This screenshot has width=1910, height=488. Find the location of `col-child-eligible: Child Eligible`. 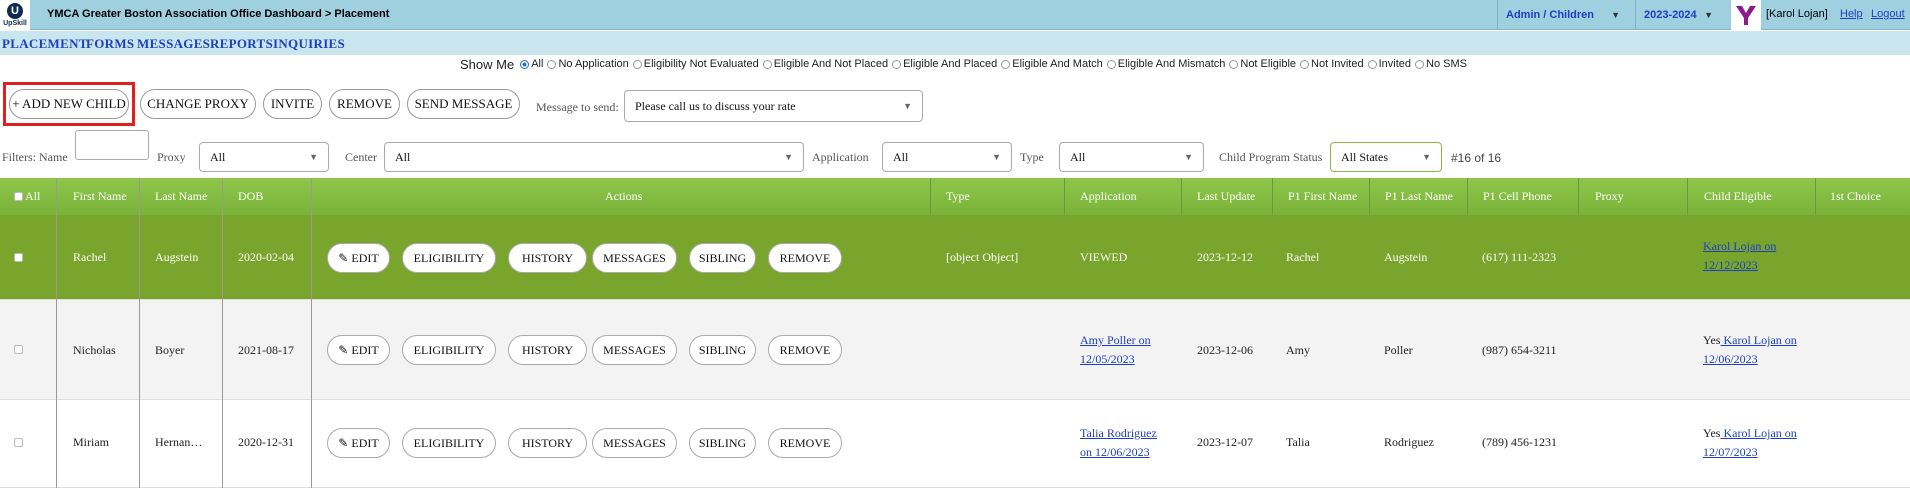

col-child-eligible: Child Eligible is located at coordinates (1738, 196).